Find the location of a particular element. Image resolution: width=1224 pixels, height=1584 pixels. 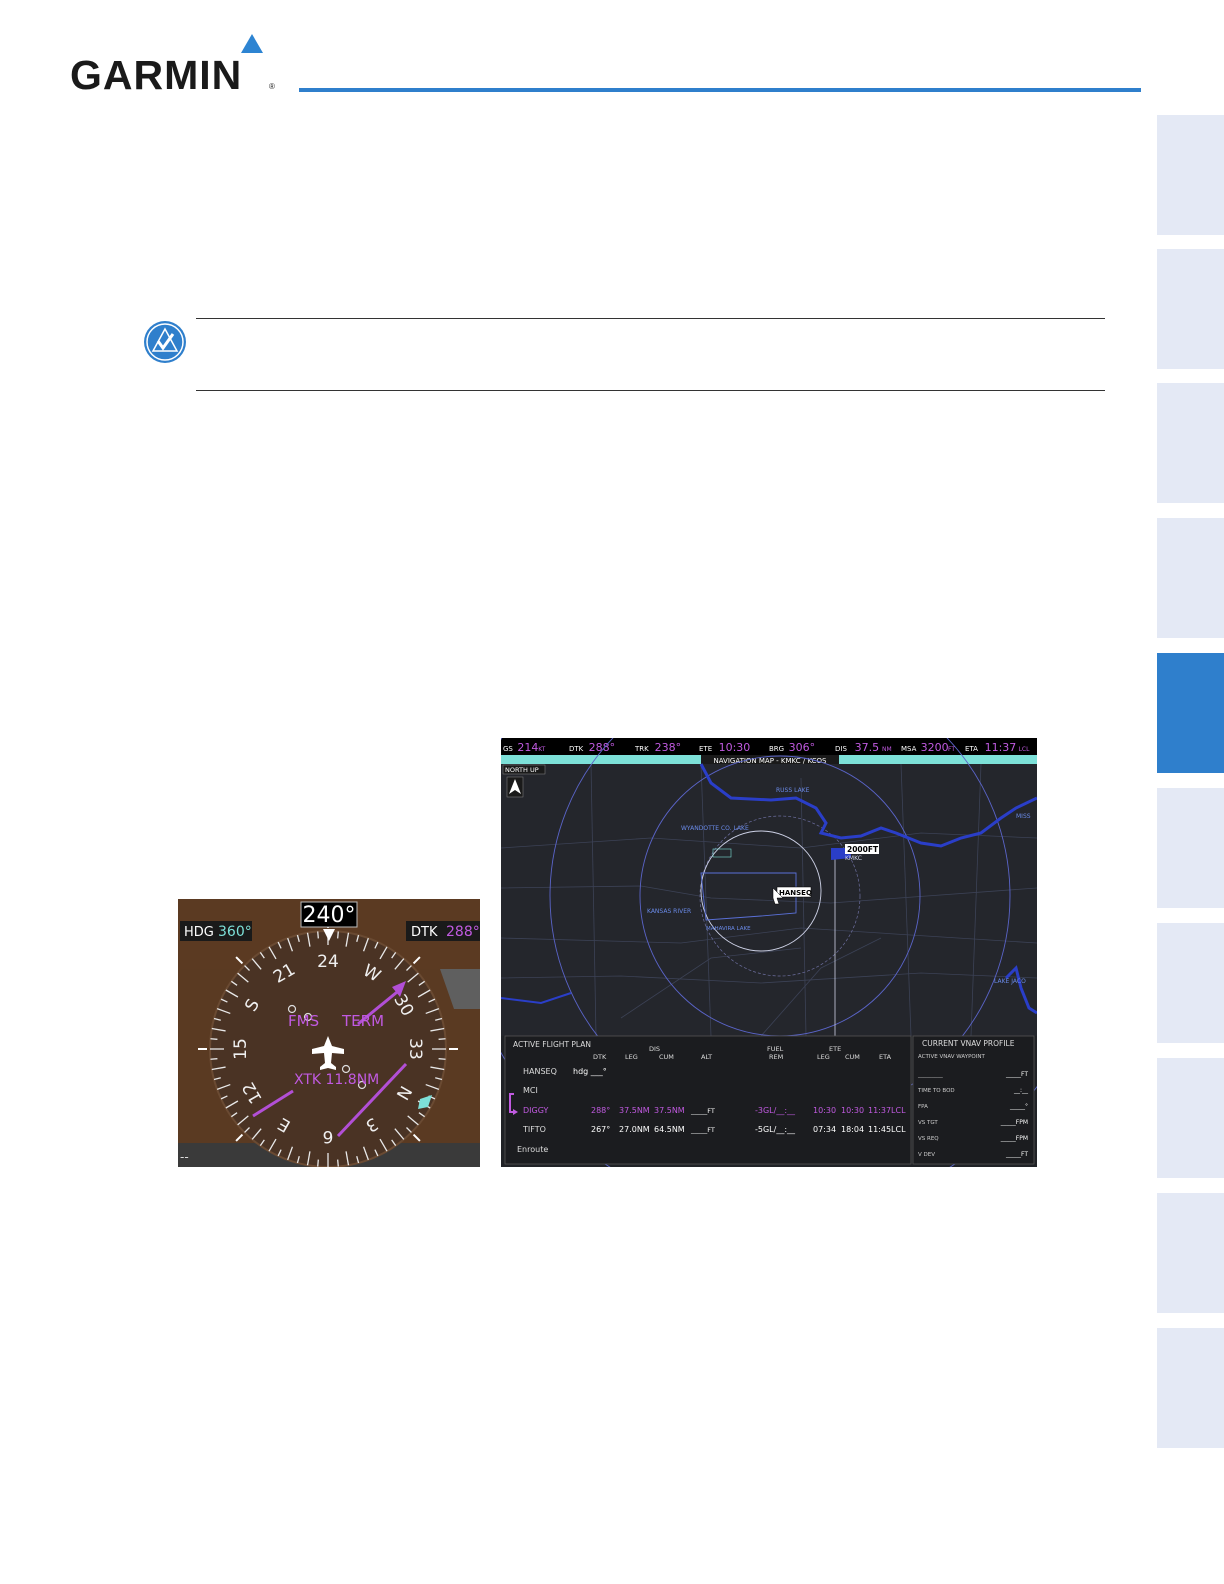

fpl-column-header: ETE is located at coordinates (835, 1049).